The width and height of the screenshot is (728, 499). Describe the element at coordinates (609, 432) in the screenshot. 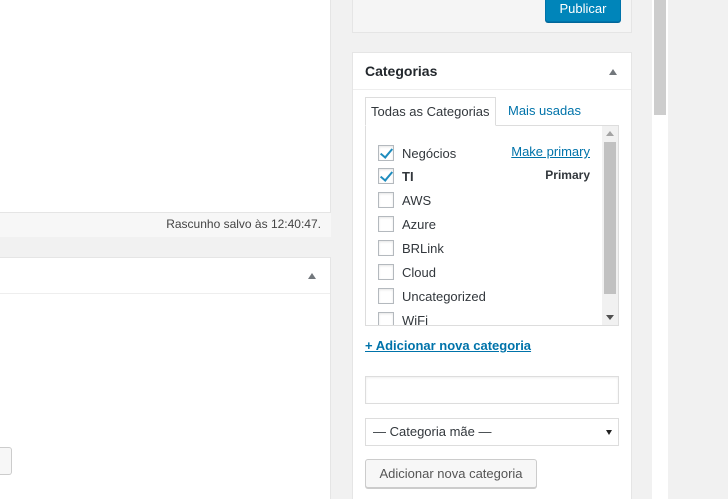

I see `caret-down-icon` at that location.